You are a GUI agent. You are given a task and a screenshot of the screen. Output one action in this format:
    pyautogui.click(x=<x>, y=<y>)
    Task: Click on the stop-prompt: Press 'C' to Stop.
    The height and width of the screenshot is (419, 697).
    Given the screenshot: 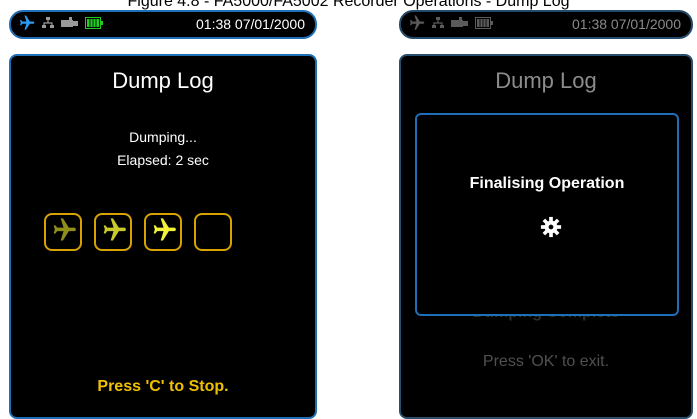 What is the action you would take?
    pyautogui.click(x=163, y=386)
    